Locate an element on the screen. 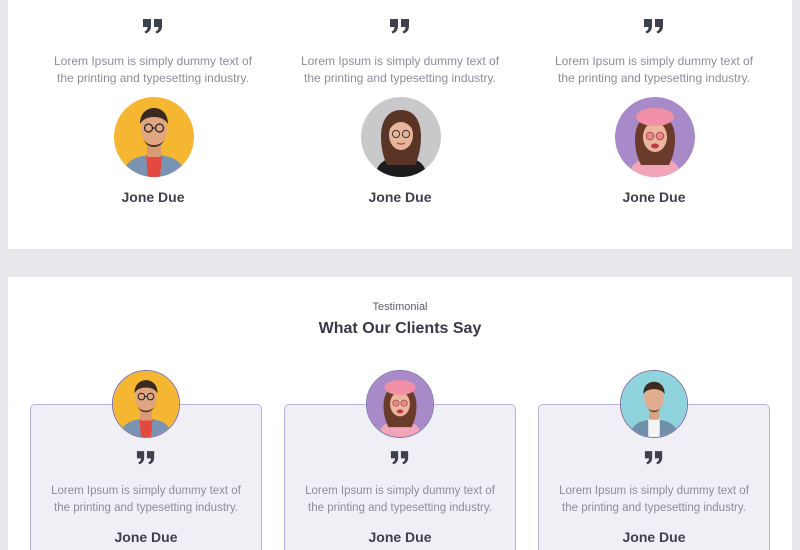 The height and width of the screenshot is (550, 800). section-eyebrow: Testimonial is located at coordinates (400, 307).